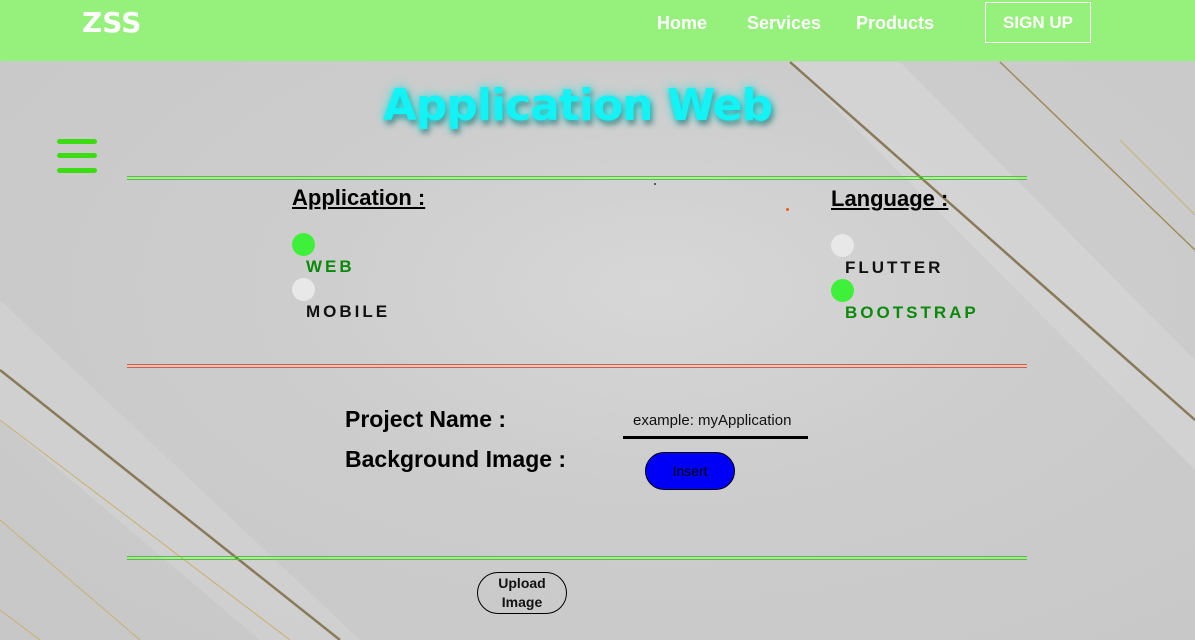  Describe the element at coordinates (111, 22) in the screenshot. I see `logo: ZSS` at that location.